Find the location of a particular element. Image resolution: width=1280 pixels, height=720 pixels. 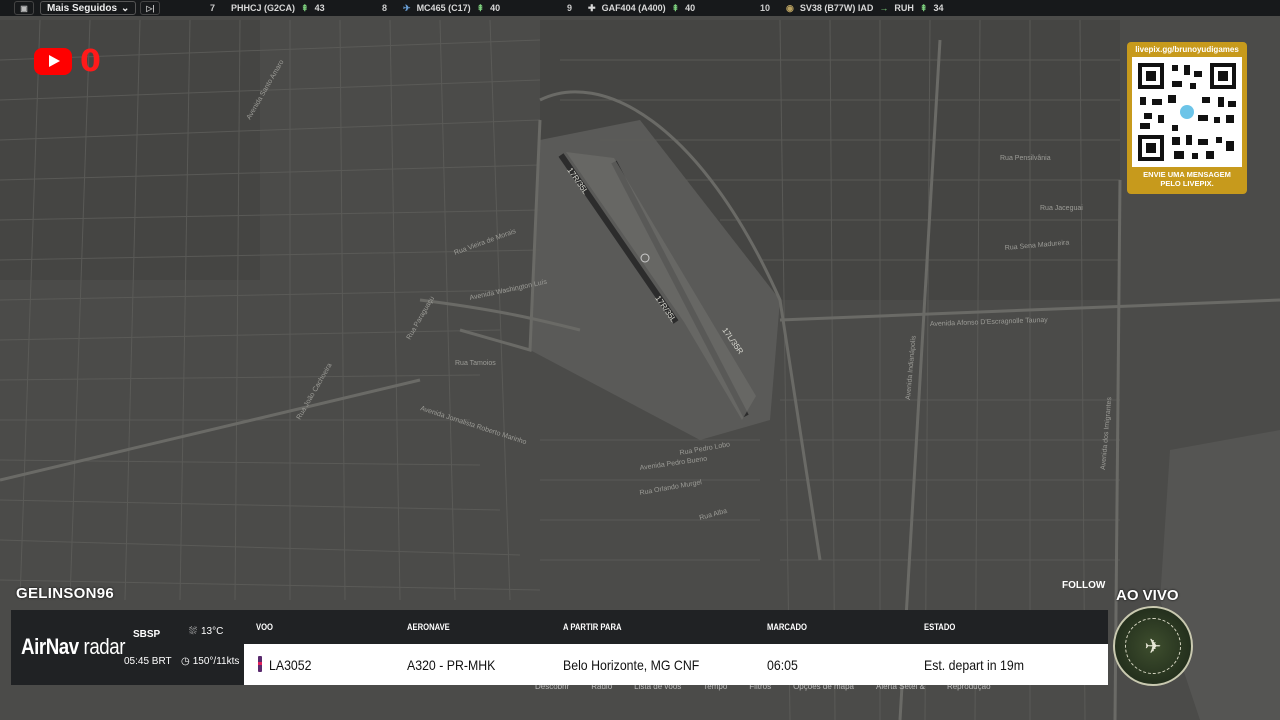

flight-altitude: 34 is located at coordinates (938, 8).